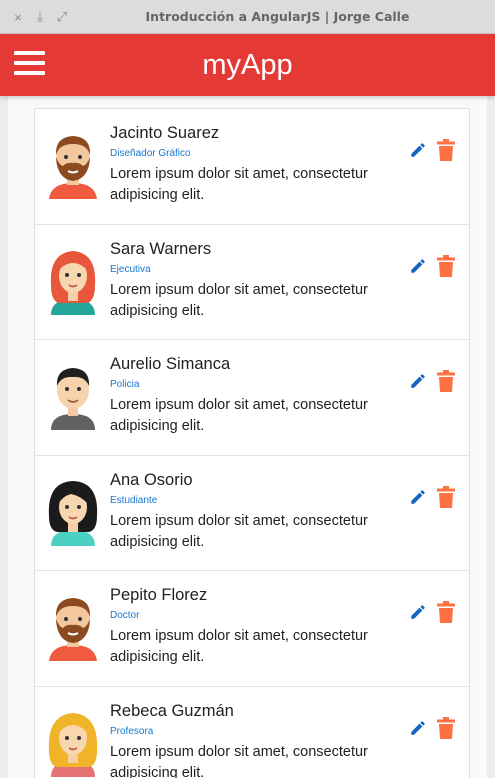 The image size is (495, 778). I want to click on contact-name: Pepito Florez, so click(159, 595).